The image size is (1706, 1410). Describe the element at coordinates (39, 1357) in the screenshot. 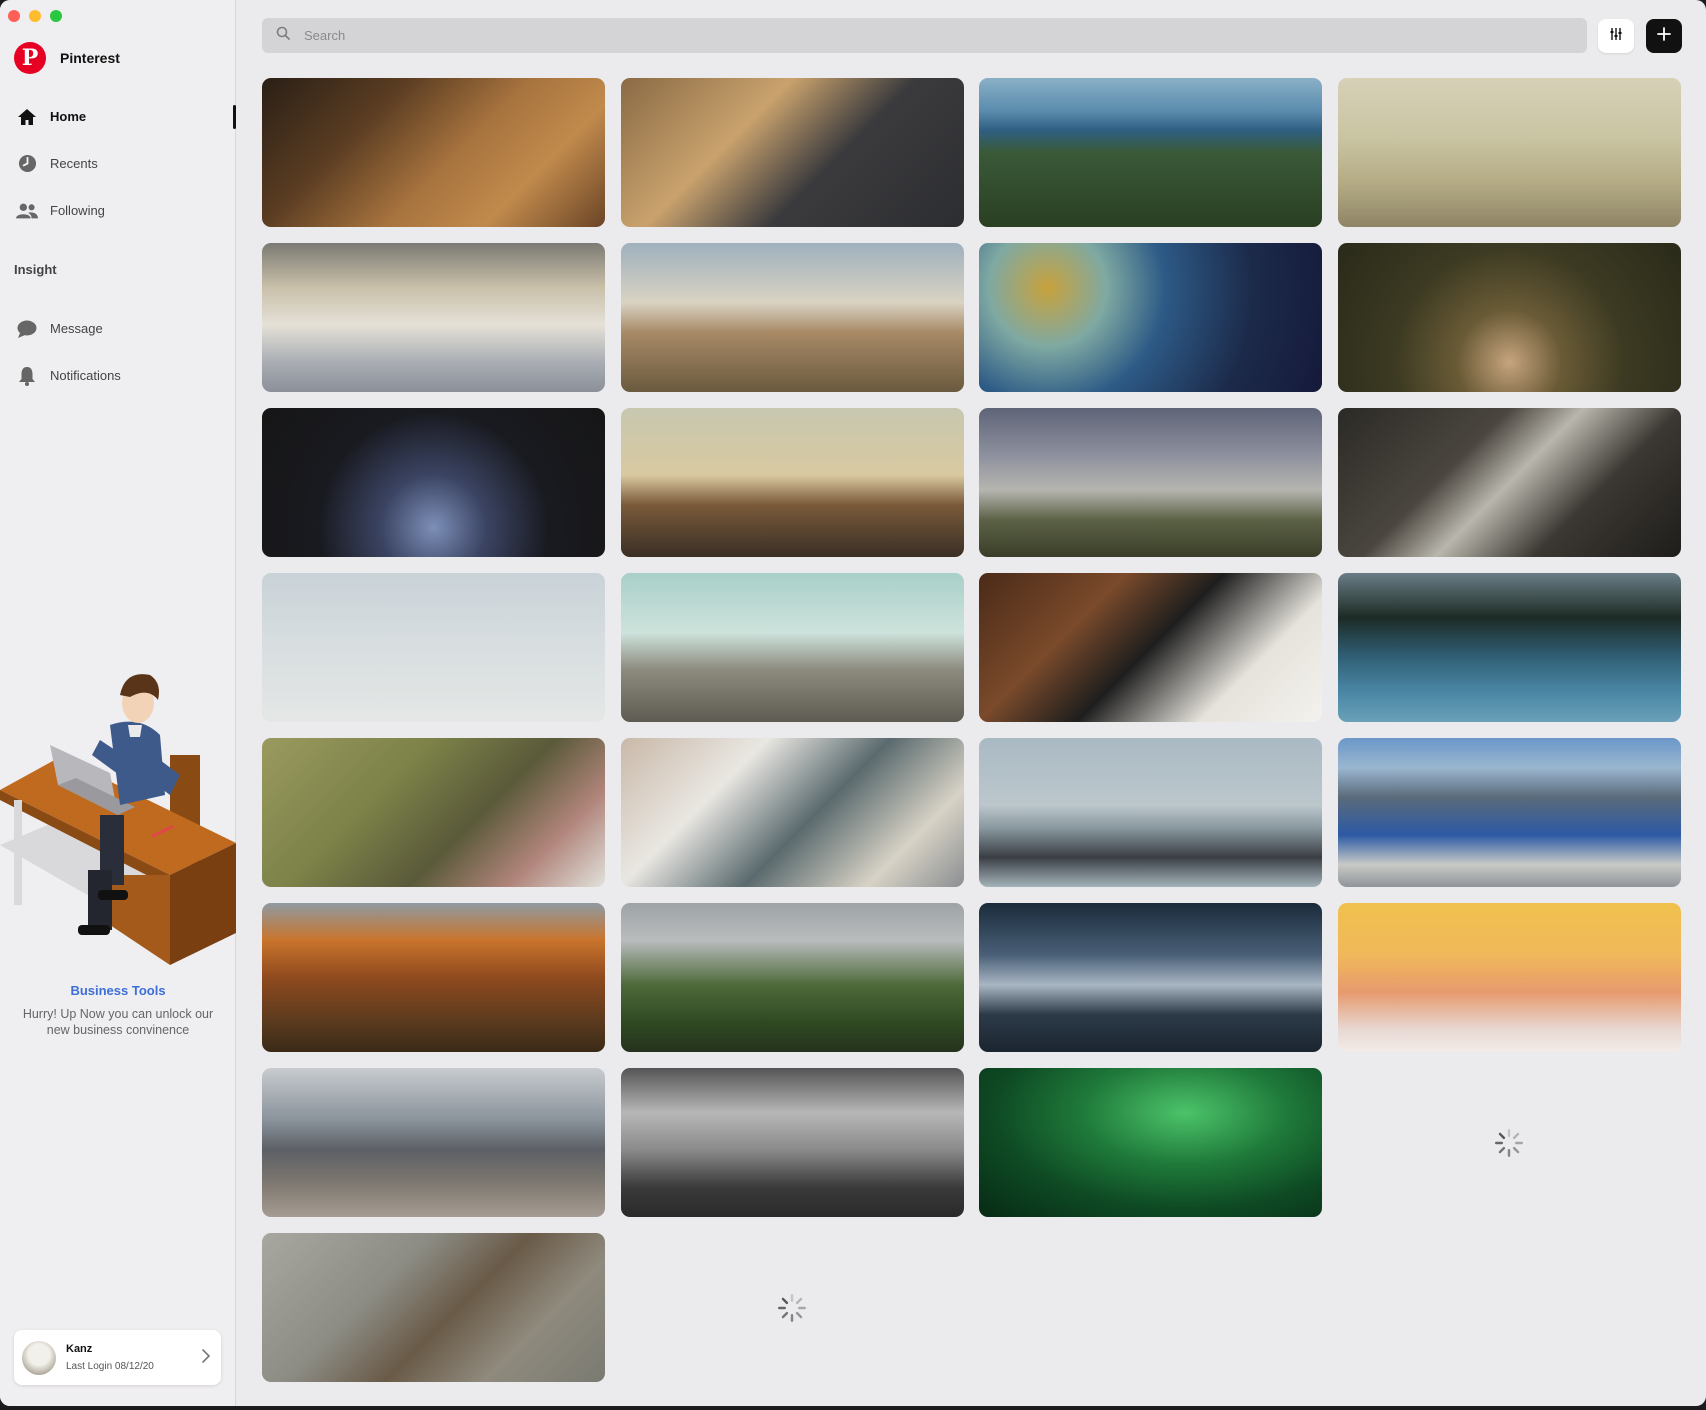

I see `avatar` at that location.